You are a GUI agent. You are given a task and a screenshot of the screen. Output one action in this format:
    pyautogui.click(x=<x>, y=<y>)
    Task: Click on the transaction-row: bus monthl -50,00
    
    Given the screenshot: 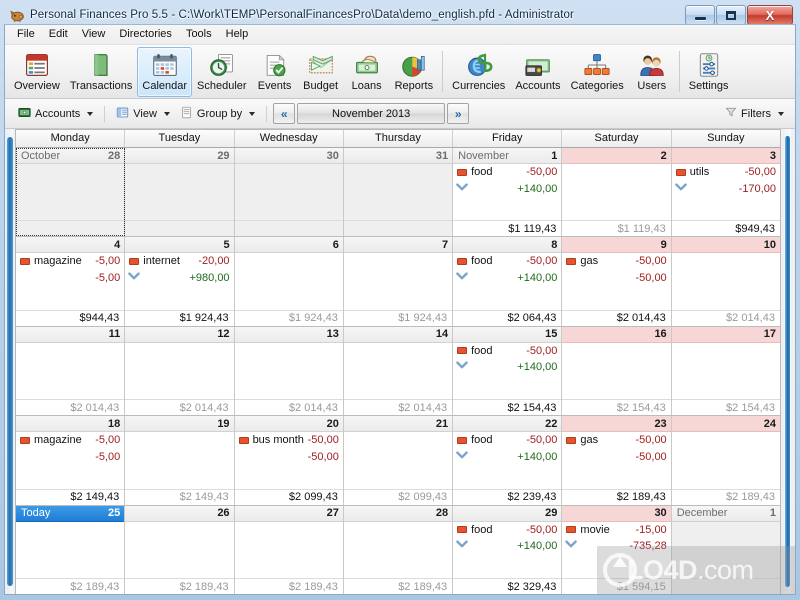 What is the action you would take?
    pyautogui.click(x=289, y=440)
    